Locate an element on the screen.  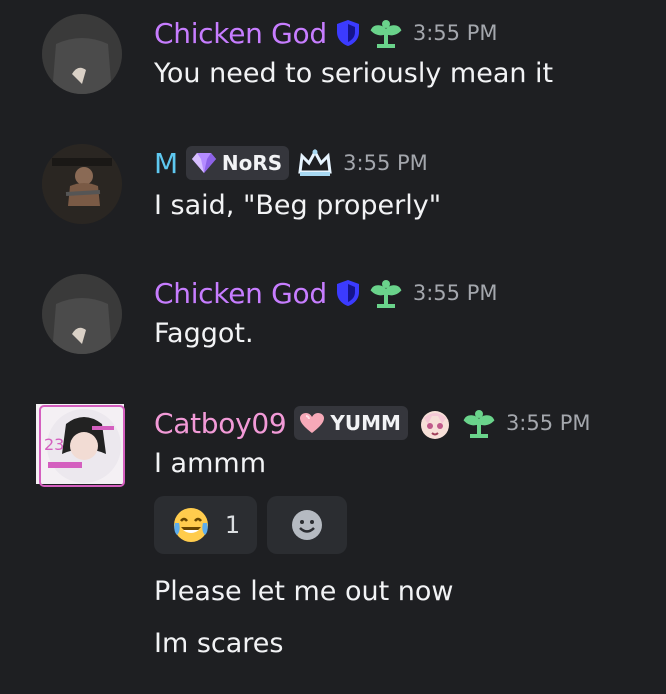
anime-face-icon is located at coordinates (435, 423).